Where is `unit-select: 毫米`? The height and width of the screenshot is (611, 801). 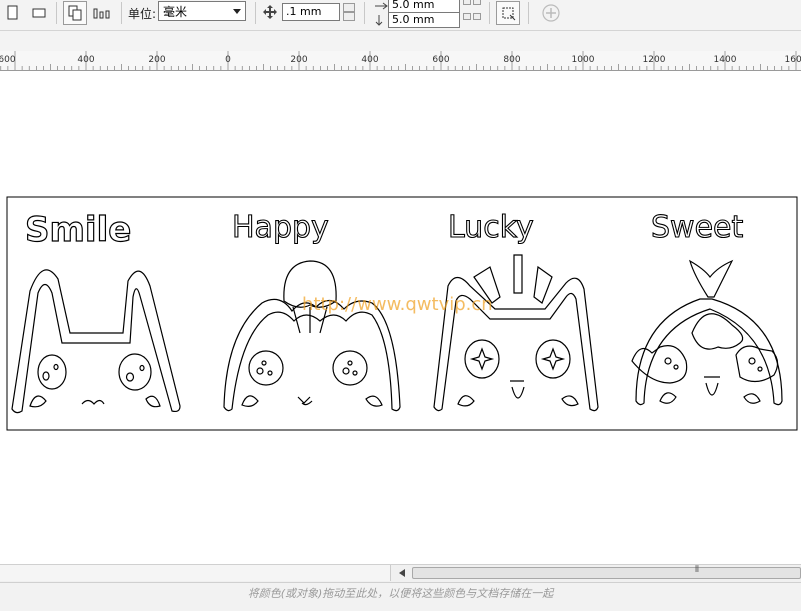 unit-select: 毫米 is located at coordinates (202, 11).